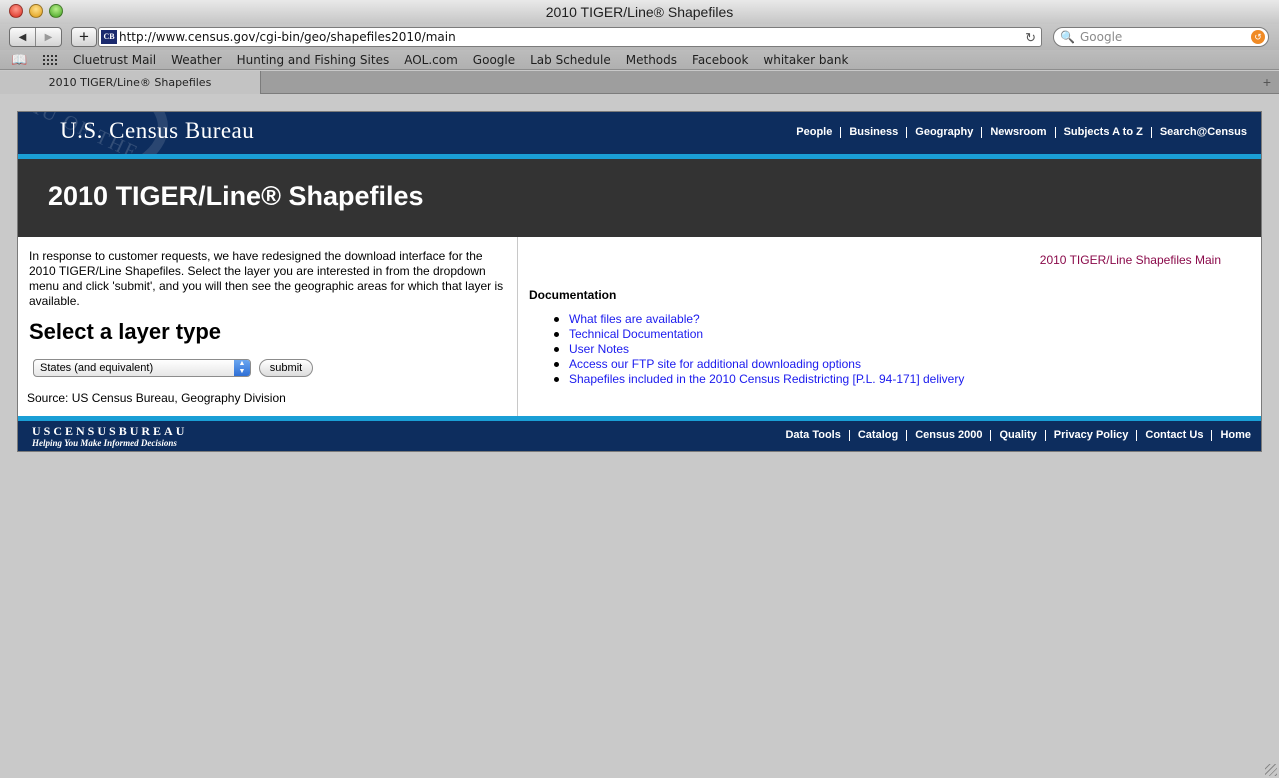 This screenshot has width=1279, height=778. What do you see at coordinates (16, 11) in the screenshot?
I see `close-window-icon` at bounding box center [16, 11].